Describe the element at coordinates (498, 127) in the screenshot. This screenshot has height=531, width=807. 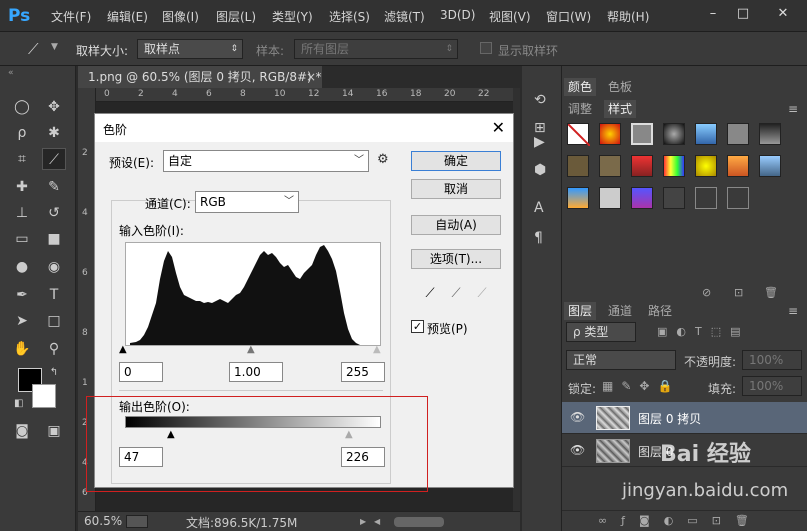
I see `dialog-close-button: ✕` at that location.